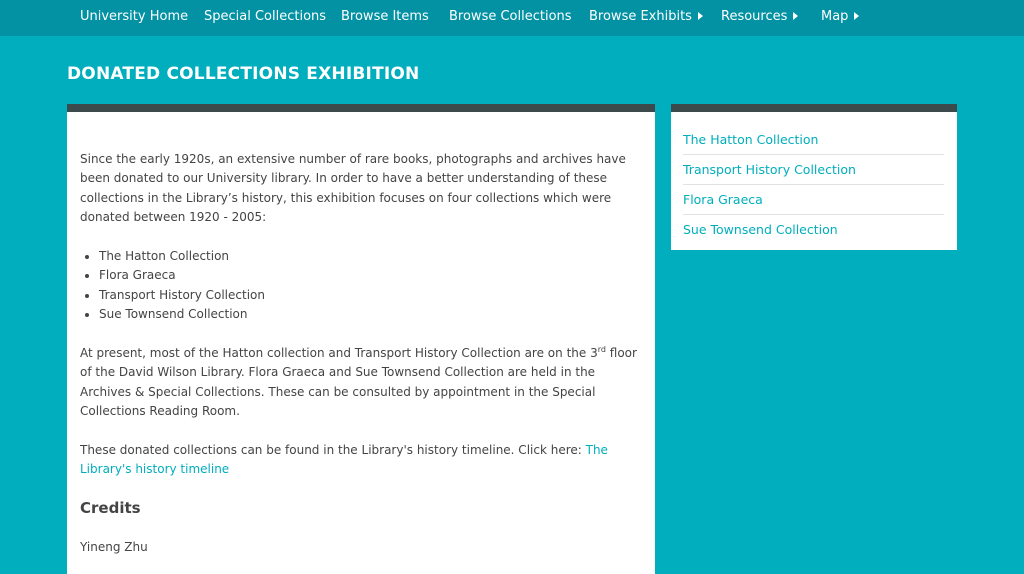  I want to click on sidebar-link-hatton: The Hatton Collection, so click(813, 140).